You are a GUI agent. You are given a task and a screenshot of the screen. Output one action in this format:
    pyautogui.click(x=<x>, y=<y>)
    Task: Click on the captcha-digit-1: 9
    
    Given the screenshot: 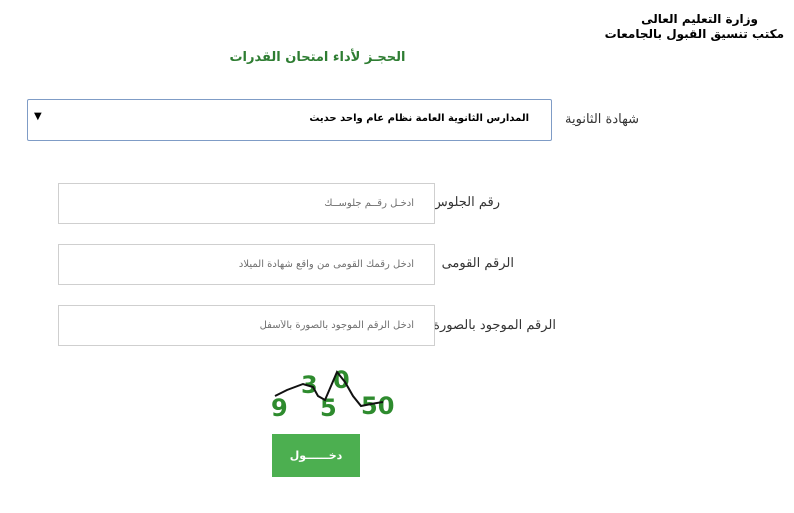 What is the action you would take?
    pyautogui.click(x=279, y=408)
    